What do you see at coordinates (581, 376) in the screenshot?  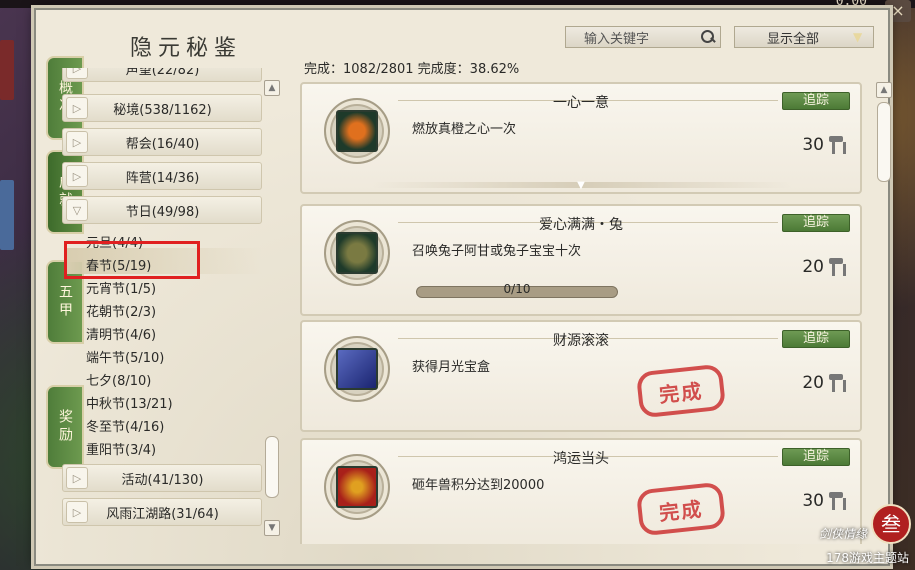 I see `achievement-card: 财源滚滚 获得月光宝盒 追踪 20 完成` at bounding box center [581, 376].